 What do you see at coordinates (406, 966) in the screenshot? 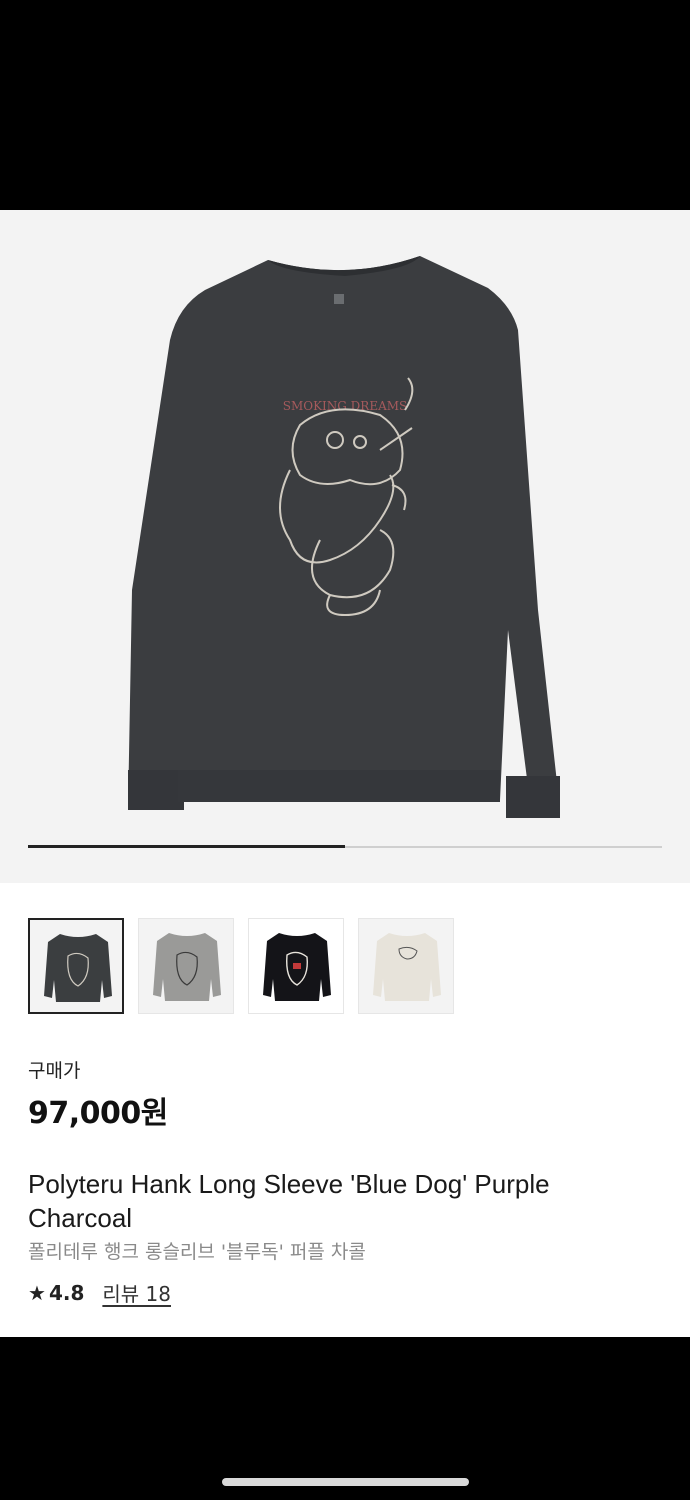
I see `thumbnail-ivory` at bounding box center [406, 966].